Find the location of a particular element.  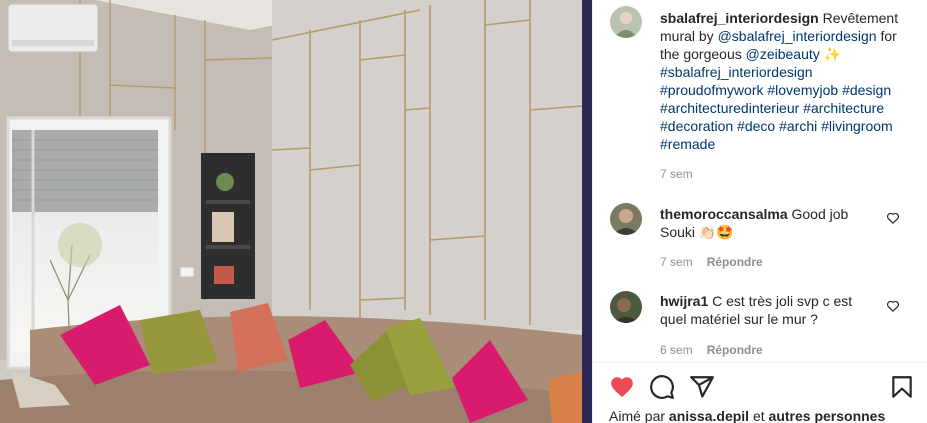

comment-meta: 7 sem Répondre is located at coordinates (711, 262).